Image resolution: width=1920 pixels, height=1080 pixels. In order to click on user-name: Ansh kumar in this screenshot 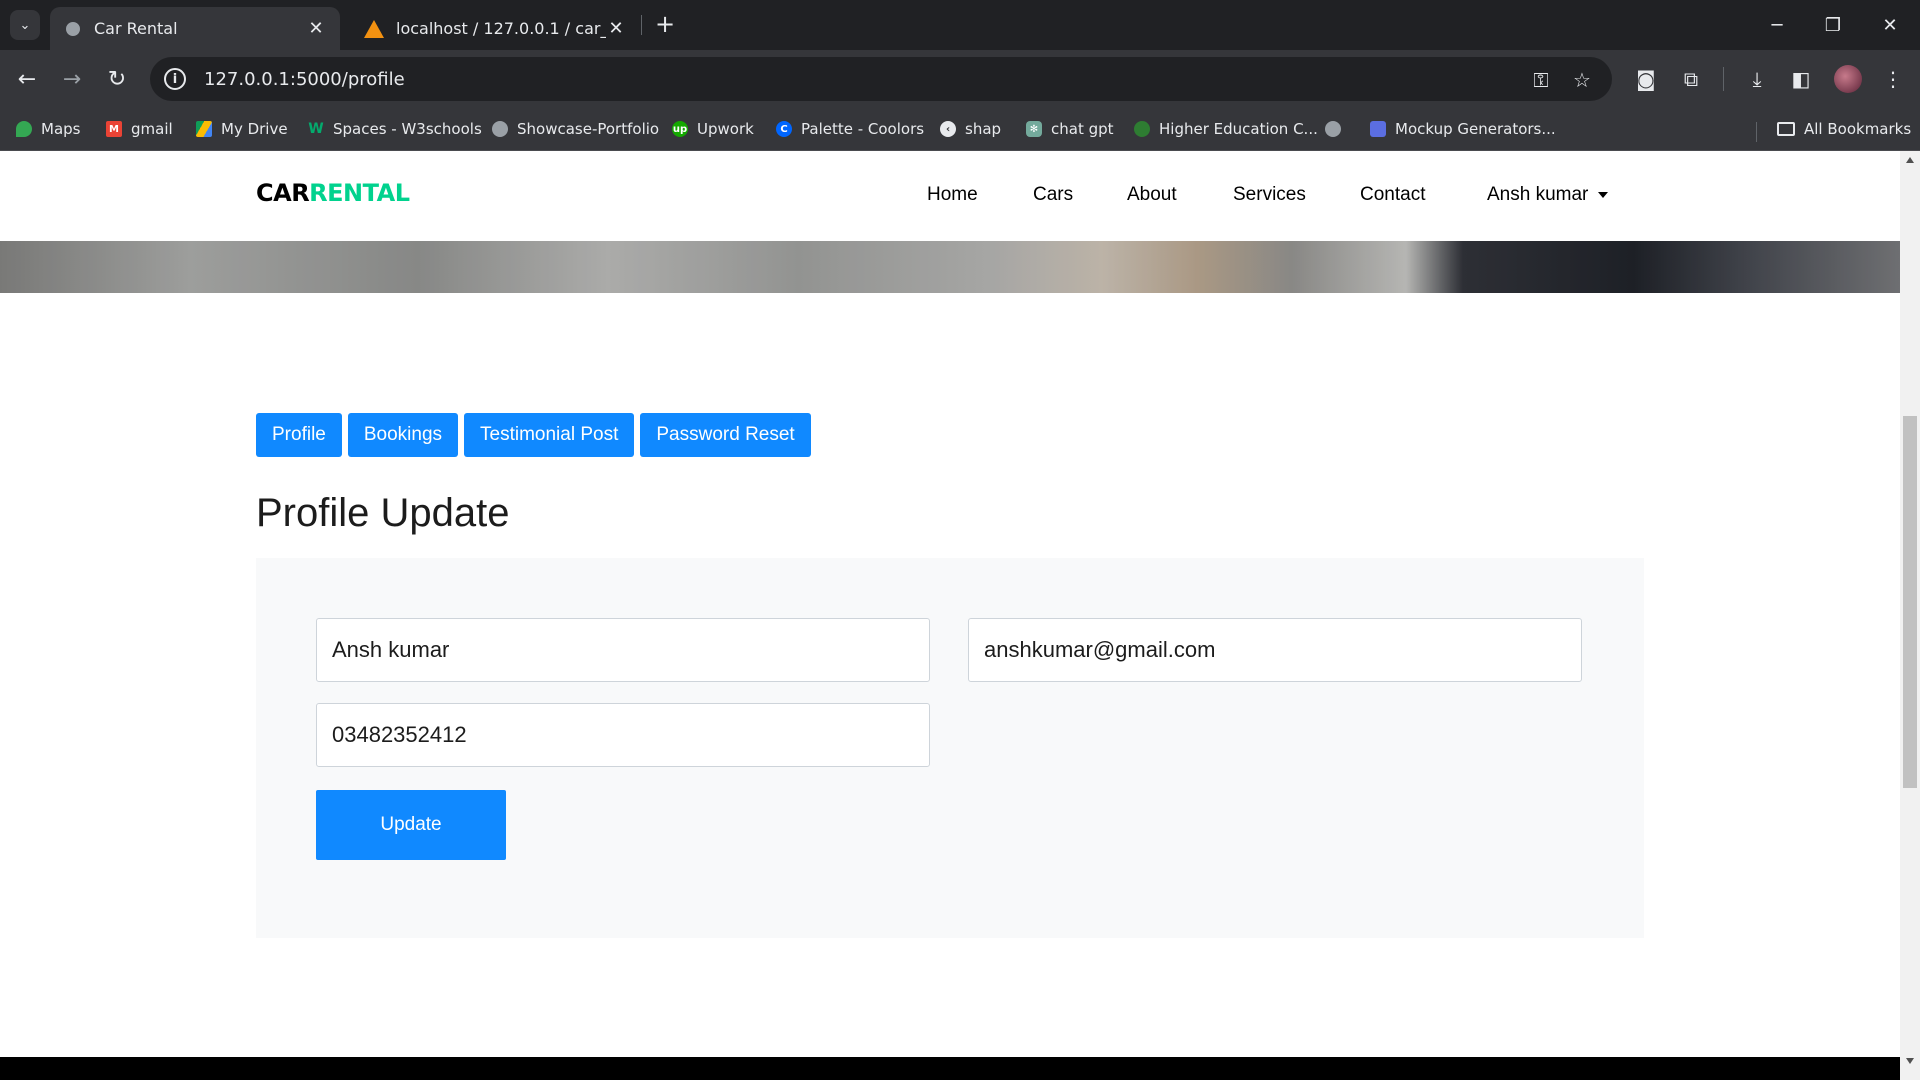, I will do `click(1538, 194)`.